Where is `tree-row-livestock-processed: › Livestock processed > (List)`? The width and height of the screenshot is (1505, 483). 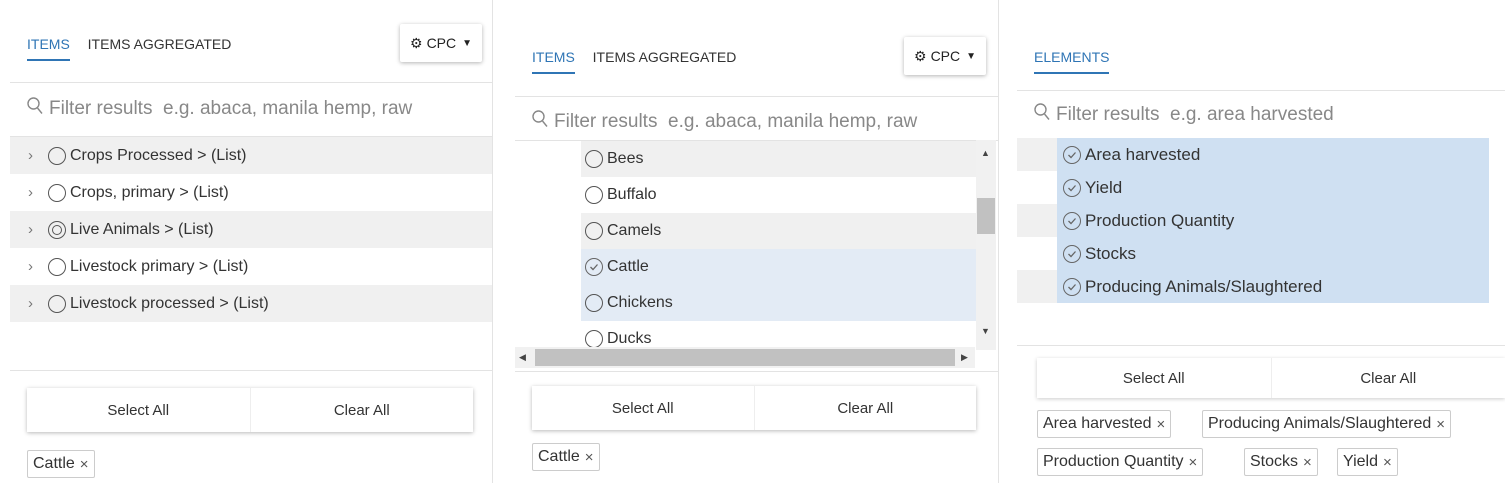
tree-row-livestock-processed: › Livestock processed > (List) is located at coordinates (251, 303).